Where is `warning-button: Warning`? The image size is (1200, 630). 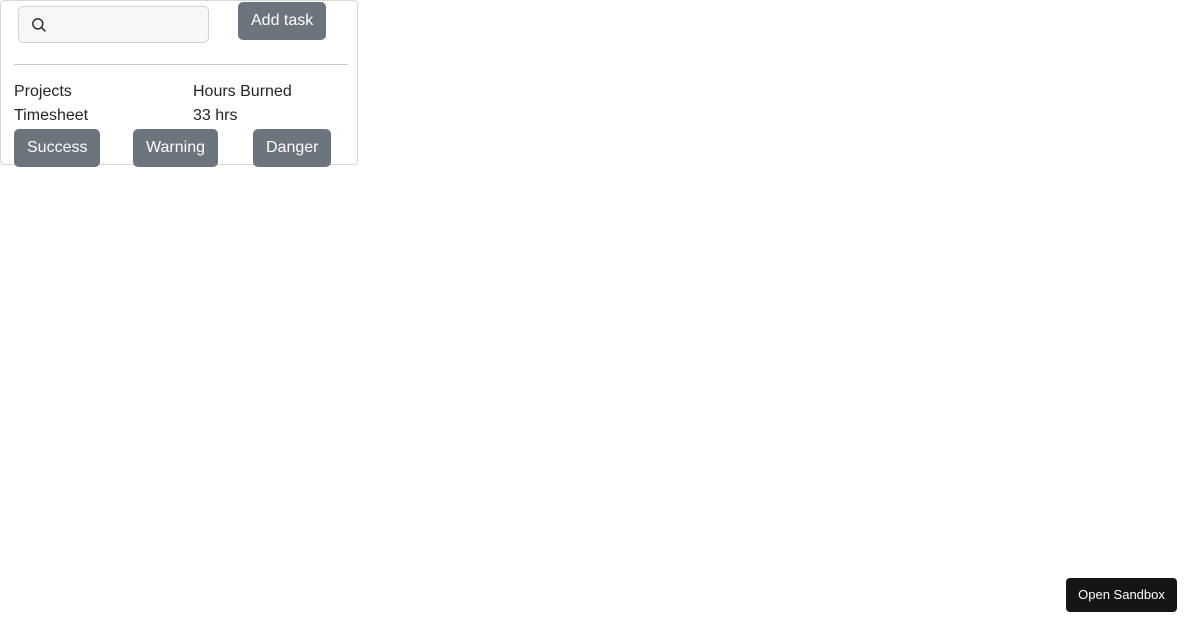
warning-button: Warning is located at coordinates (175, 148).